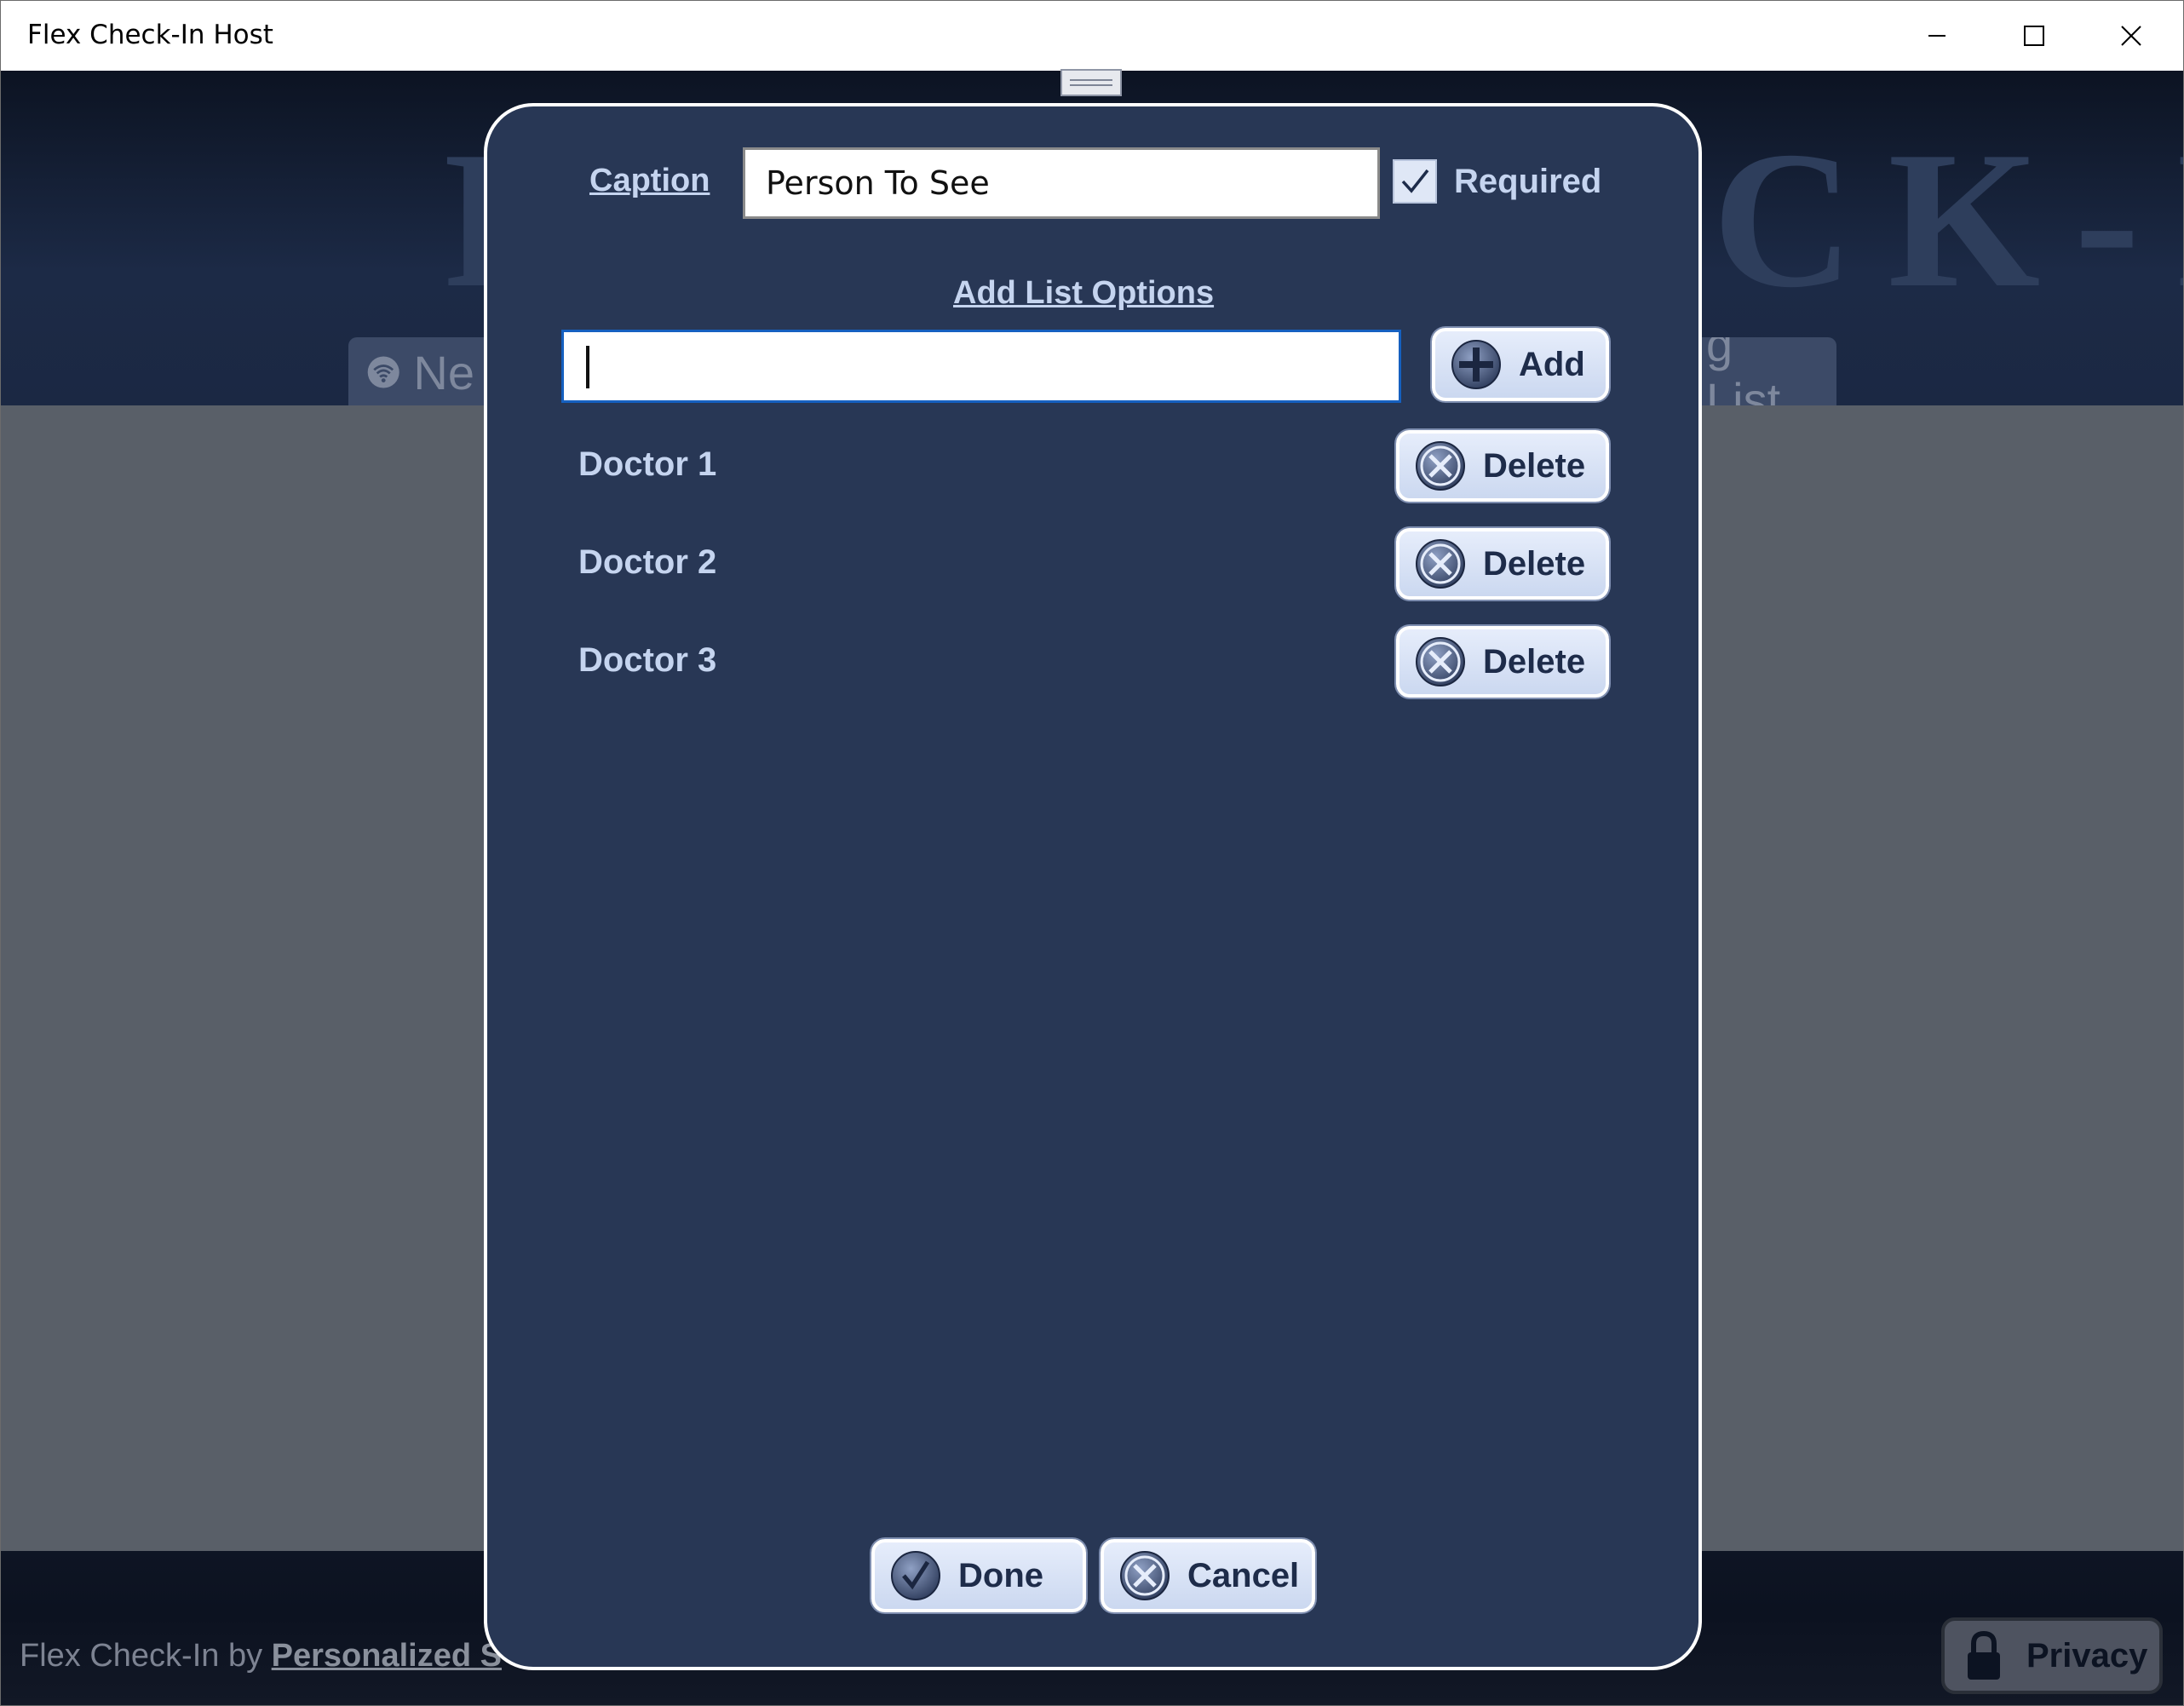  I want to click on text-caret, so click(587, 367).